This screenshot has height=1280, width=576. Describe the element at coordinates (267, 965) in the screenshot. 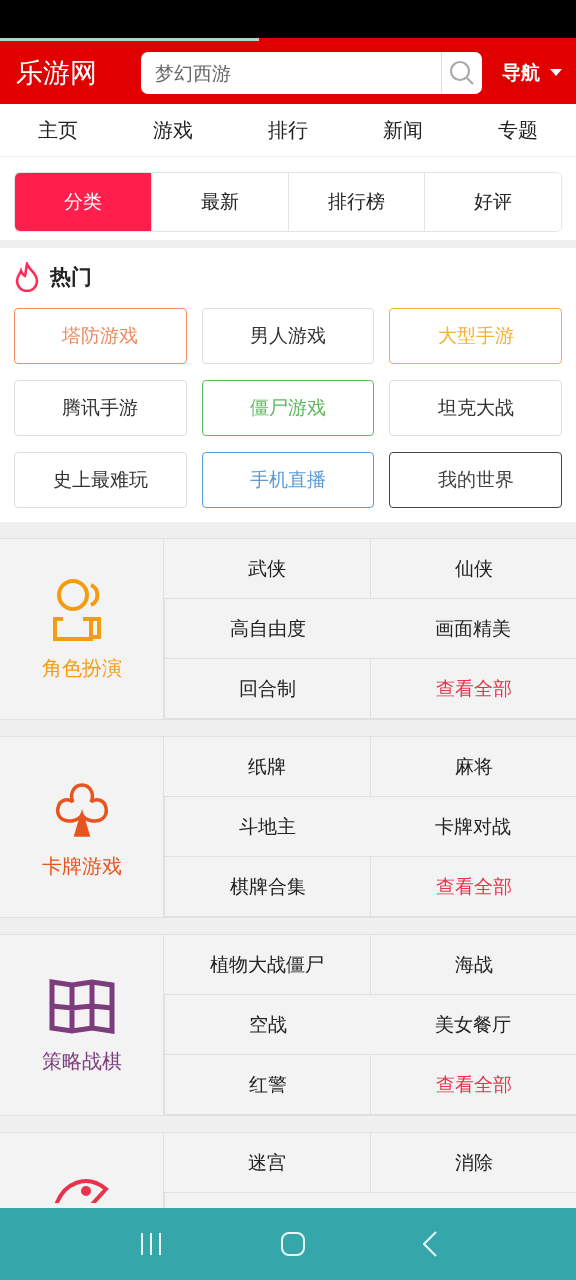

I see `genre-link: 植物大战僵尸` at that location.